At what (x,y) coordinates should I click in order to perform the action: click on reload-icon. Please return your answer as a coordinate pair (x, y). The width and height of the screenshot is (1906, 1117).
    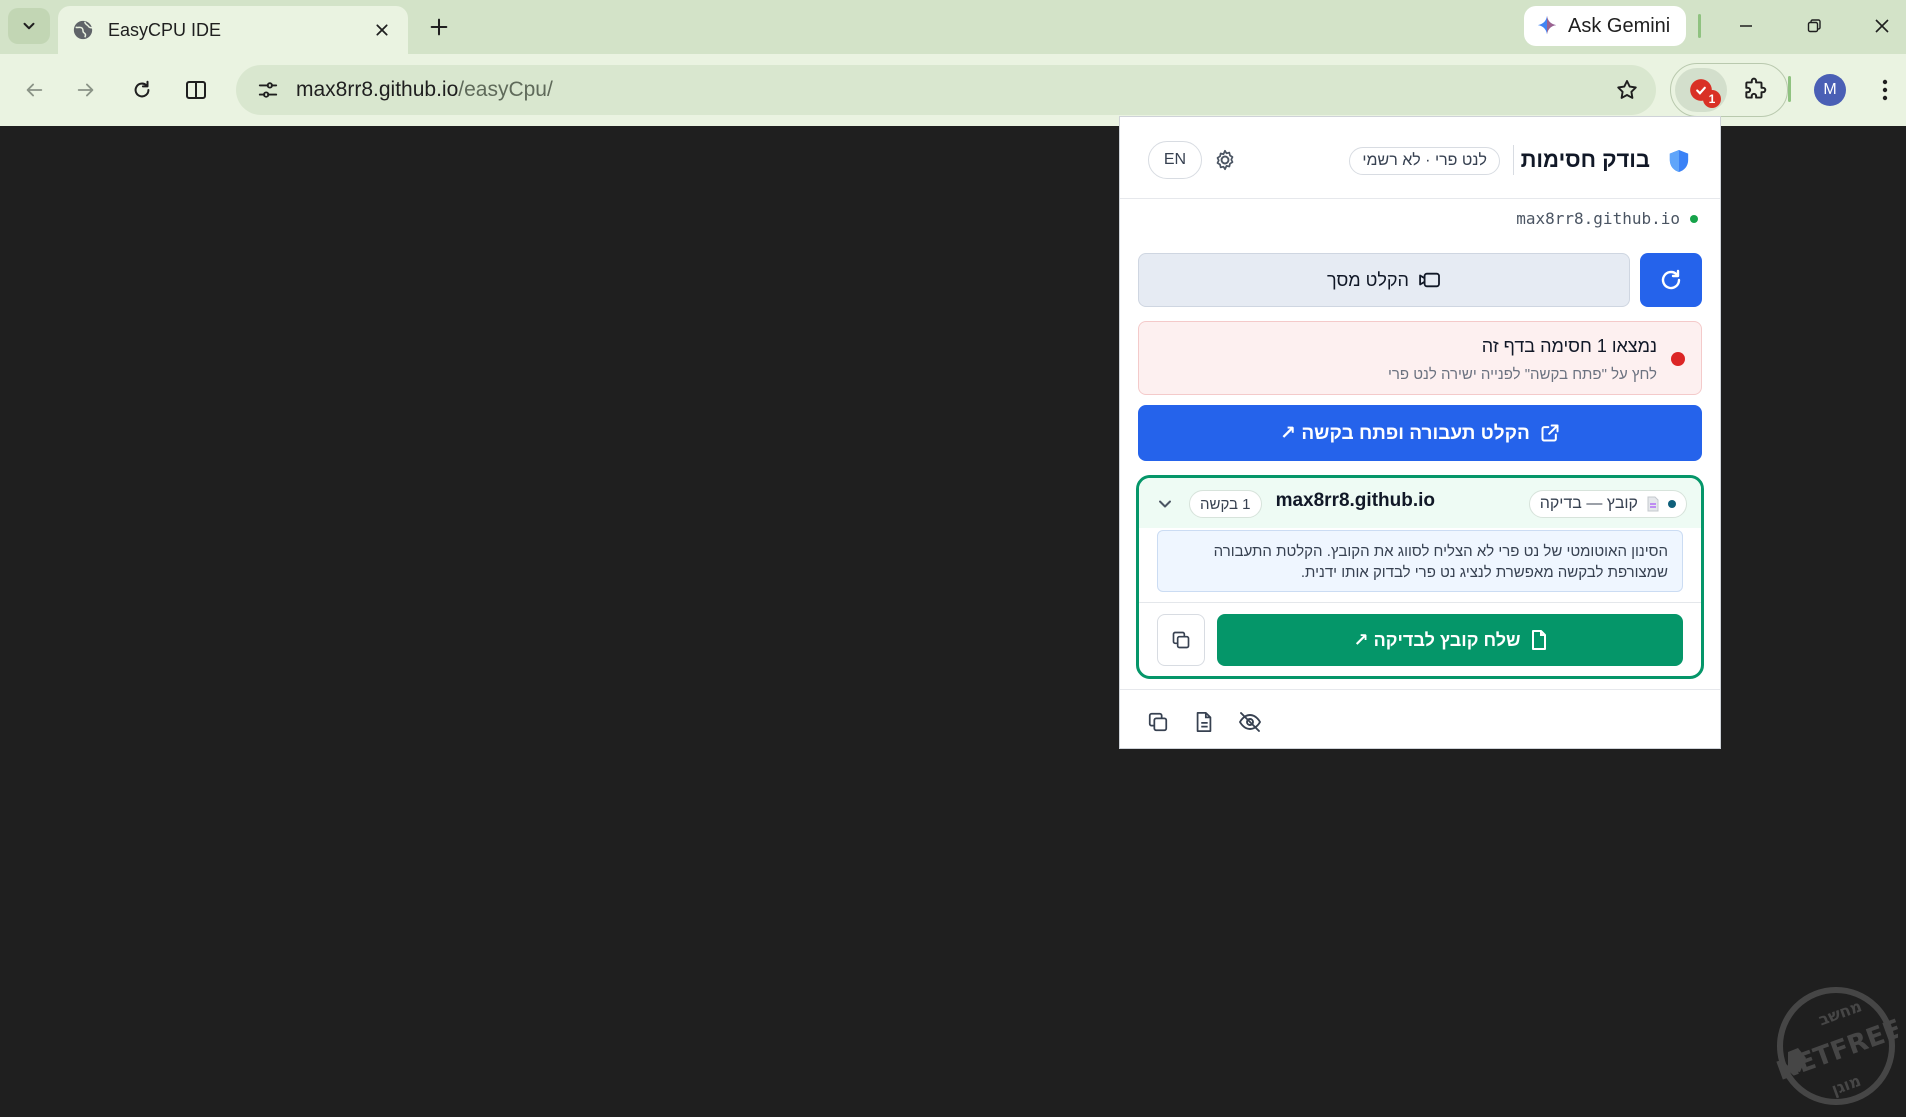
    Looking at the image, I should click on (142, 89).